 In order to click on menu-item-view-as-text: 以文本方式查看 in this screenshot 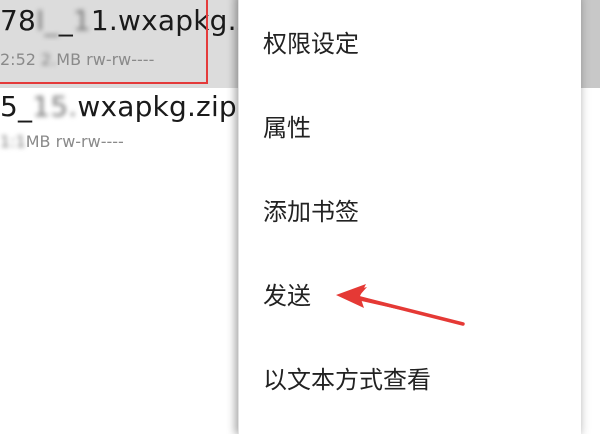, I will do `click(410, 380)`.